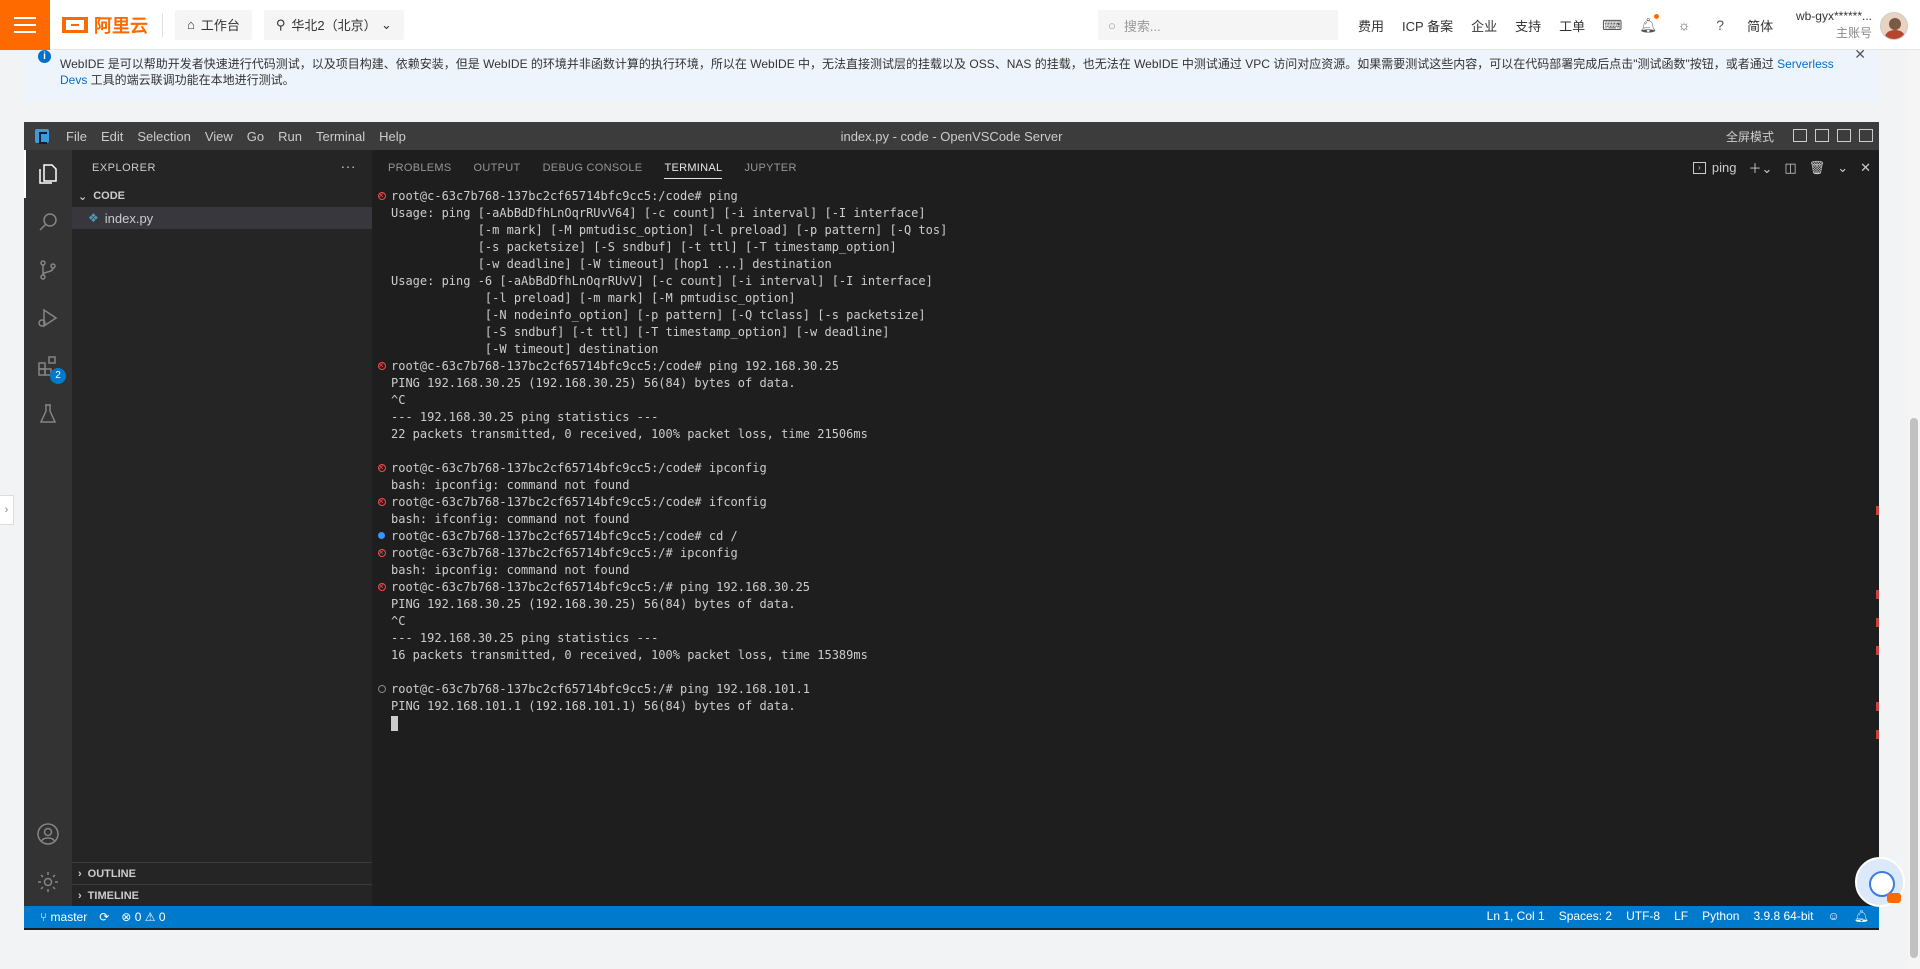 This screenshot has height=969, width=1920. What do you see at coordinates (112, 24) in the screenshot?
I see `aliyun-logo: 阿里云` at bounding box center [112, 24].